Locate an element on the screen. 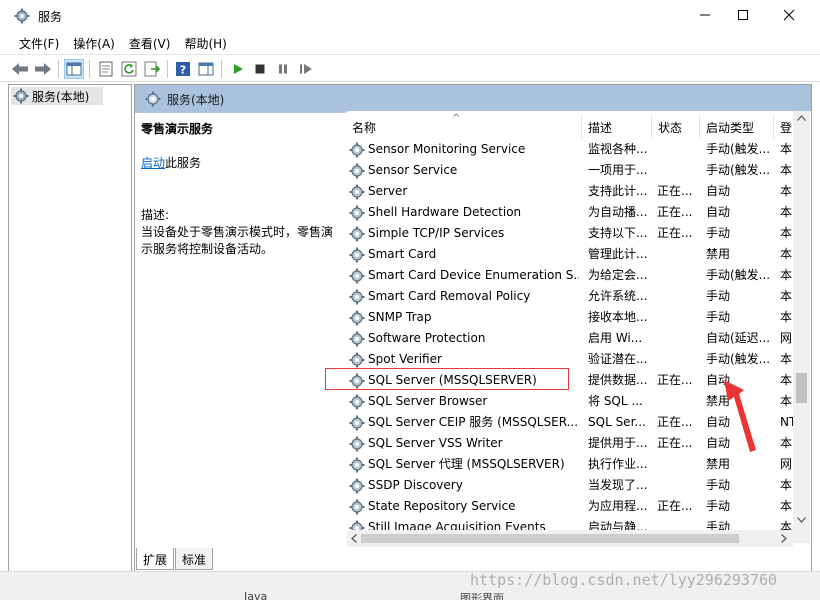  start-service-button is located at coordinates (238, 69).